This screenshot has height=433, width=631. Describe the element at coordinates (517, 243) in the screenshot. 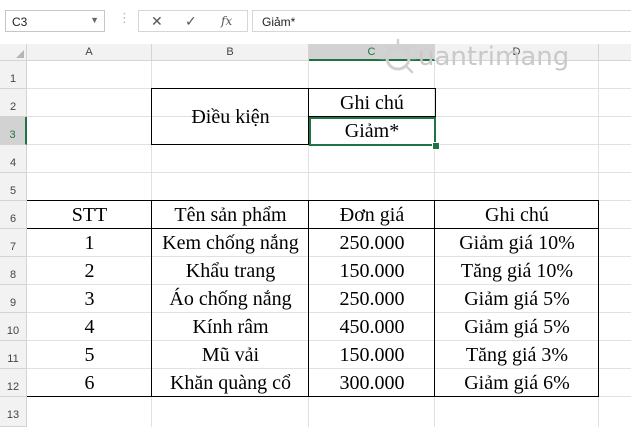

I see `note-cell: Giảm giá 10%` at that location.